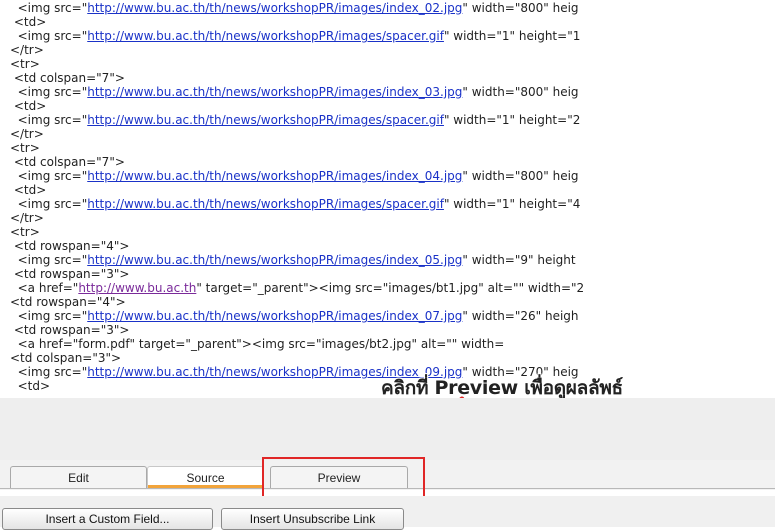  What do you see at coordinates (387, 488) in the screenshot?
I see `tab-bar-divider` at bounding box center [387, 488].